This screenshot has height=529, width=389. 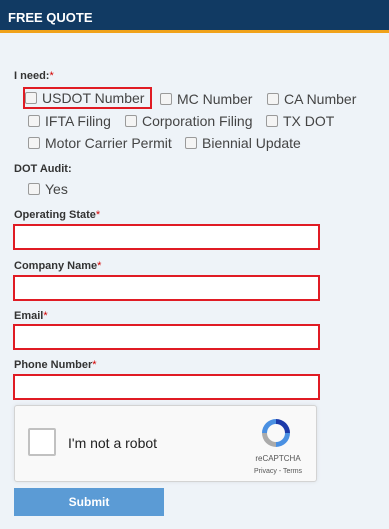 I want to click on email-label: Email*, so click(x=31, y=316).